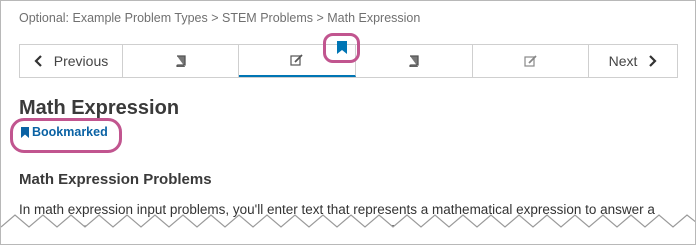  What do you see at coordinates (115, 179) in the screenshot?
I see `section-heading: Math Expression Problems` at bounding box center [115, 179].